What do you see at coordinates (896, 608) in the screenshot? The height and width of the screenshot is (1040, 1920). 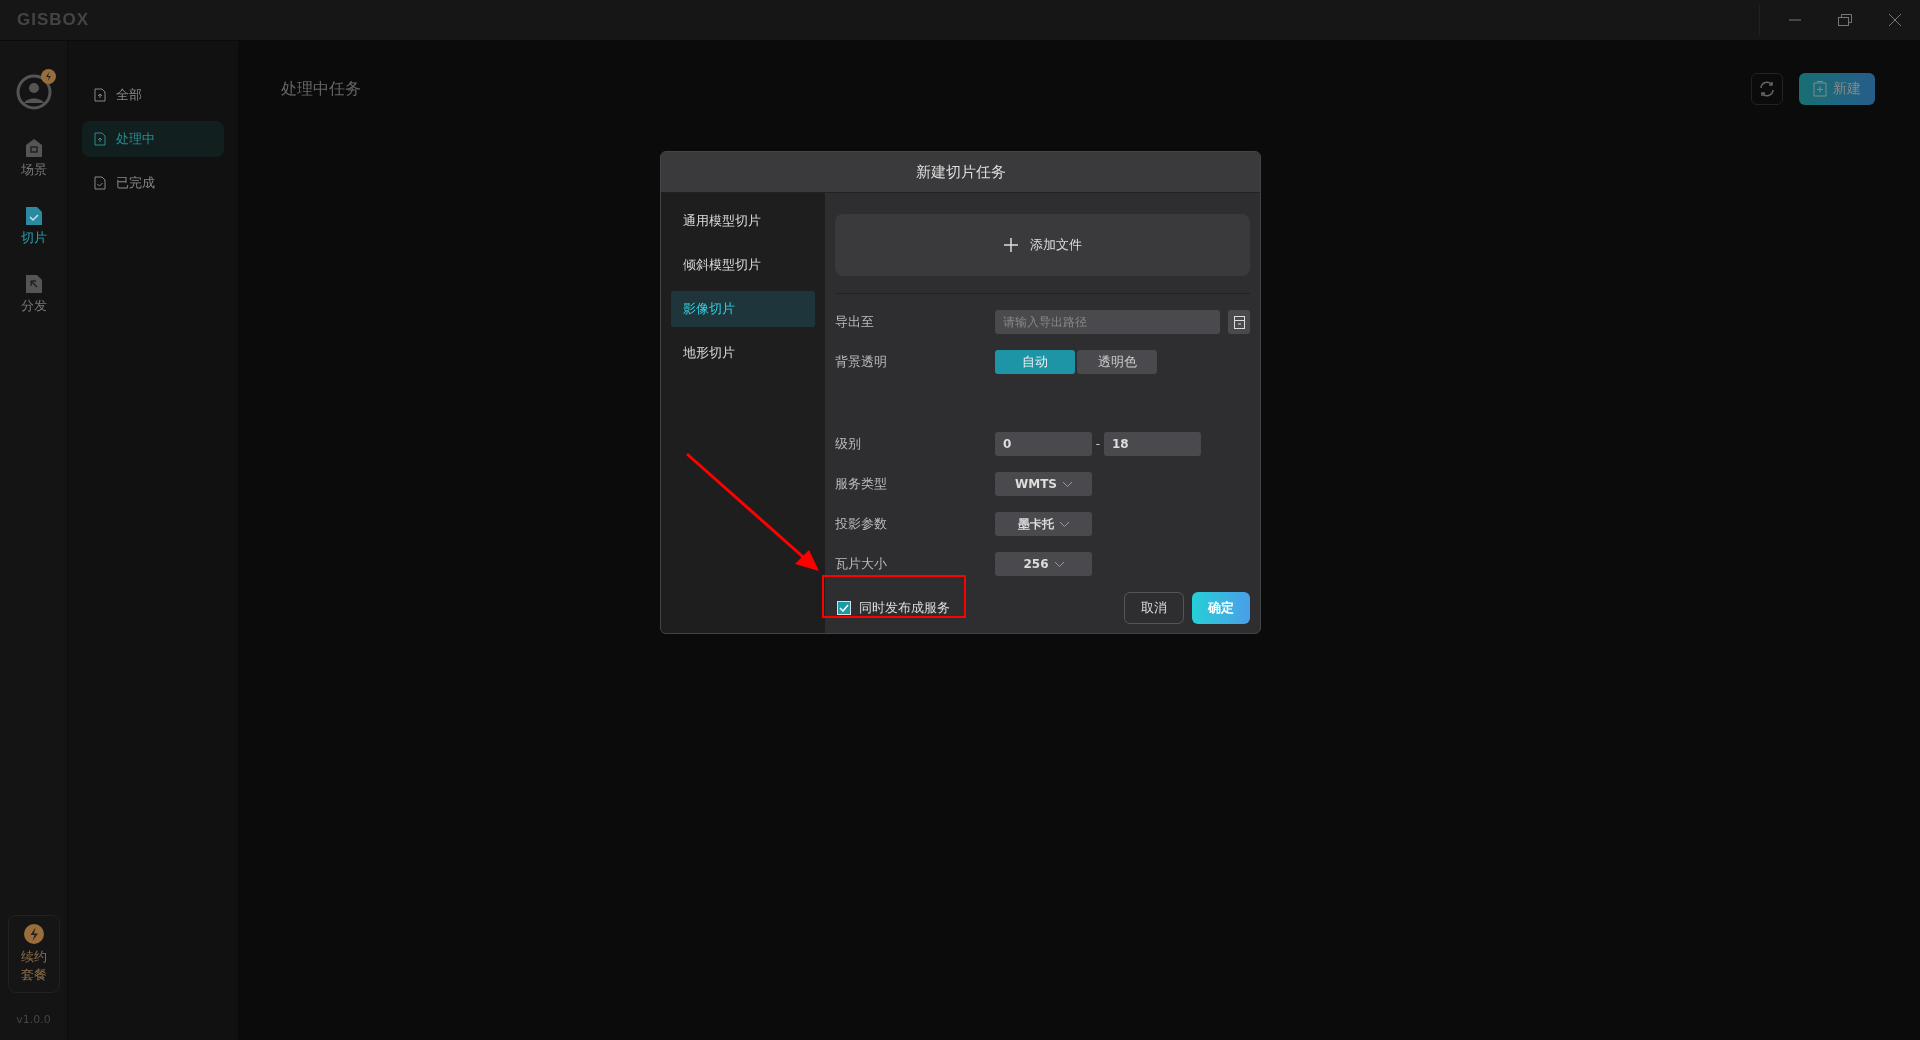 I see `publish-service-checkbox: 同时发布成服务` at bounding box center [896, 608].